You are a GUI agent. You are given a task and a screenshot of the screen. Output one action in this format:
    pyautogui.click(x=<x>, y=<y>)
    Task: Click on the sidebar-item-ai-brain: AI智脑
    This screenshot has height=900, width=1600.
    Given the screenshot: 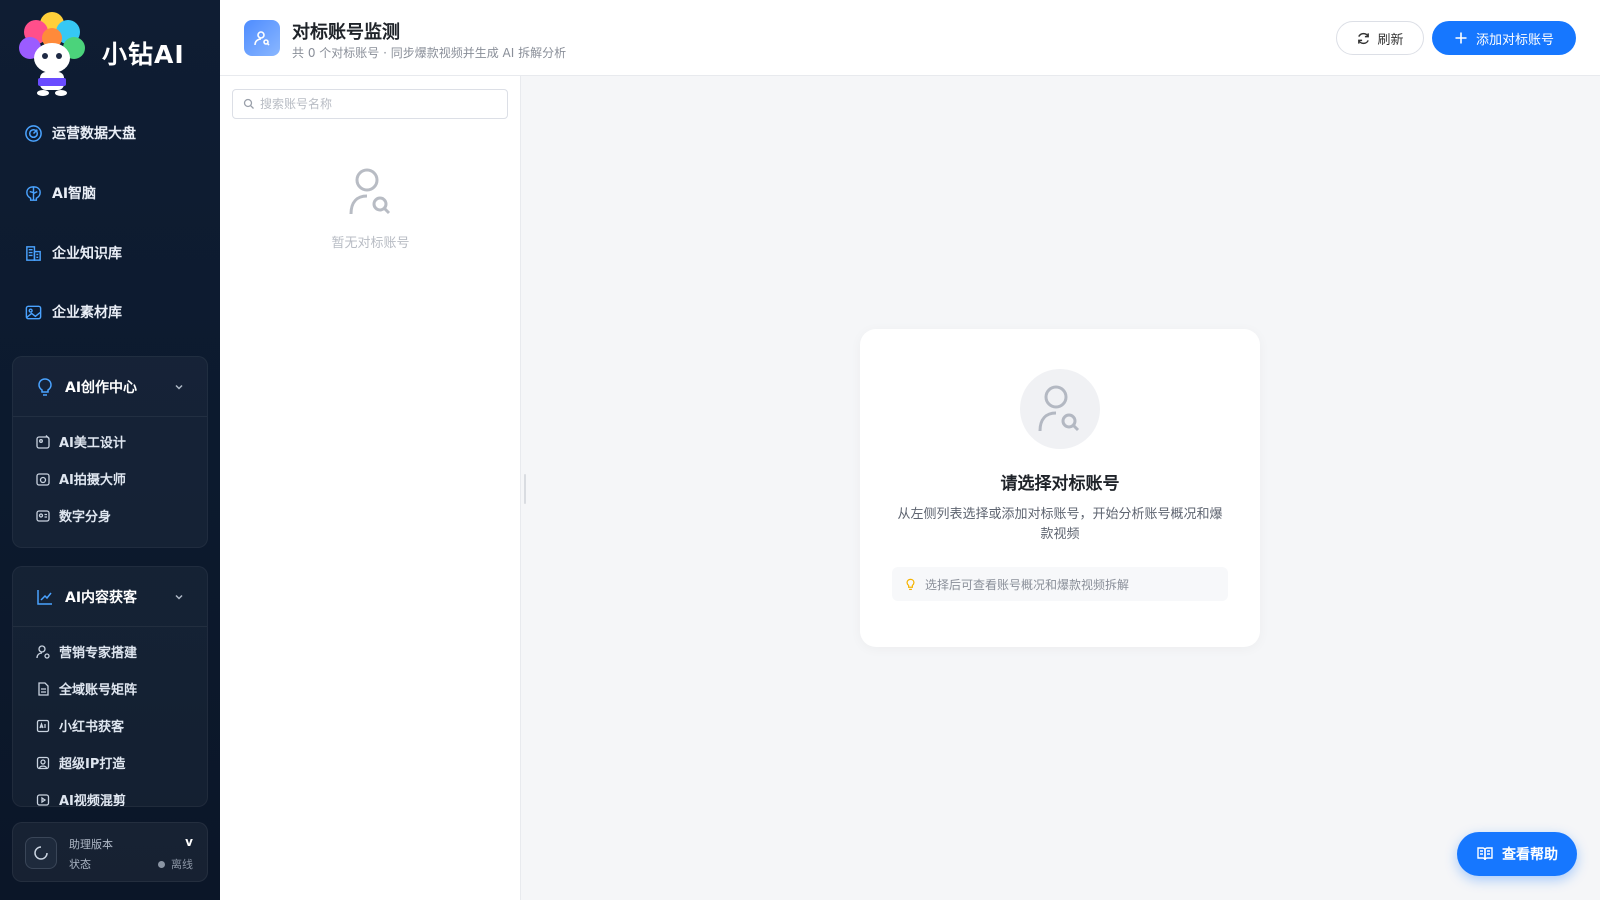 What is the action you would take?
    pyautogui.click(x=60, y=193)
    